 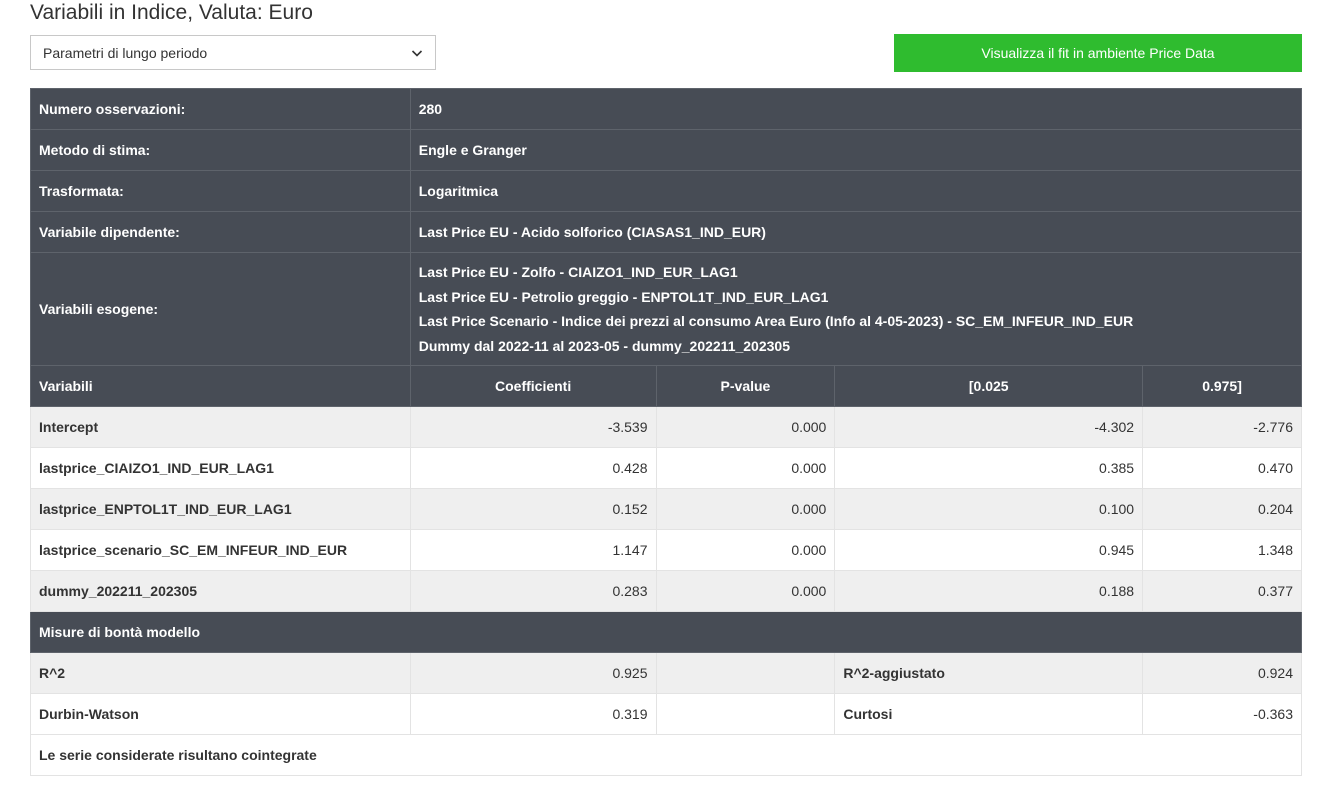 What do you see at coordinates (533, 509) in the screenshot?
I see `coefficient-value: 0.152` at bounding box center [533, 509].